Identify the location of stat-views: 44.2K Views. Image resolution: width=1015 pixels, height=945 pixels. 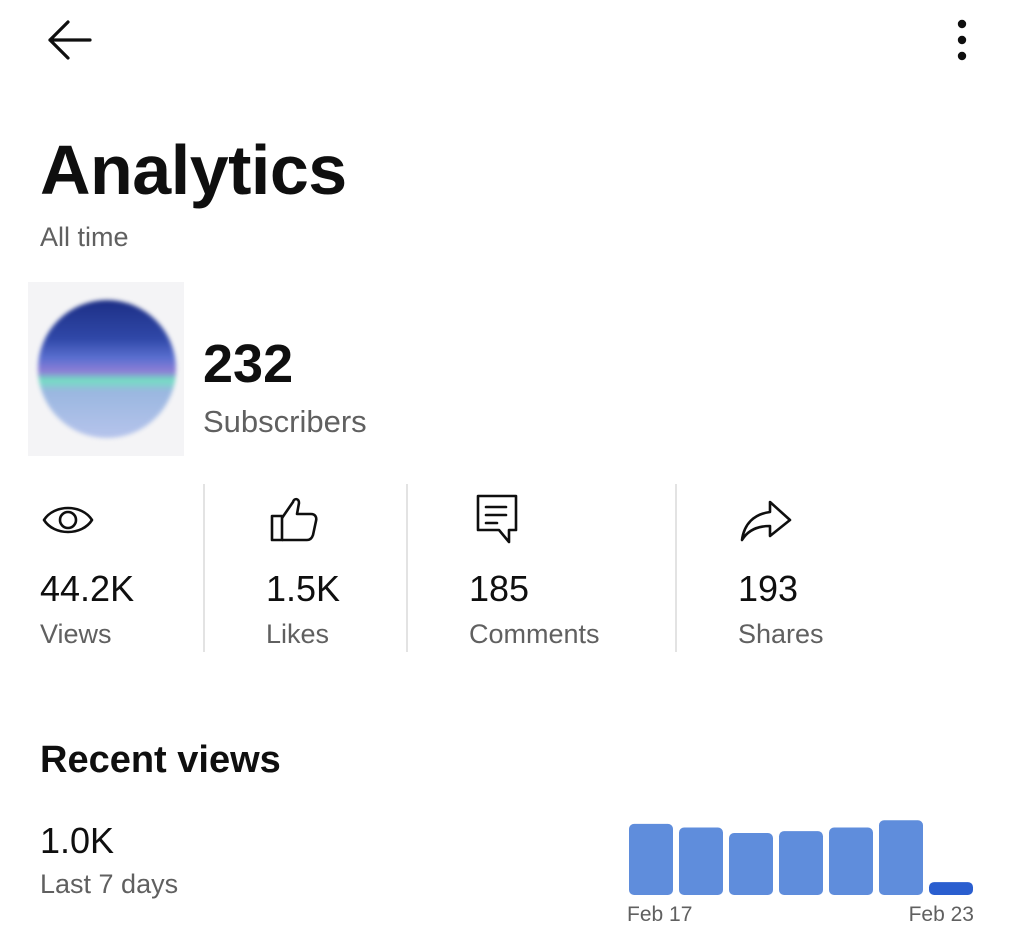
(115, 568).